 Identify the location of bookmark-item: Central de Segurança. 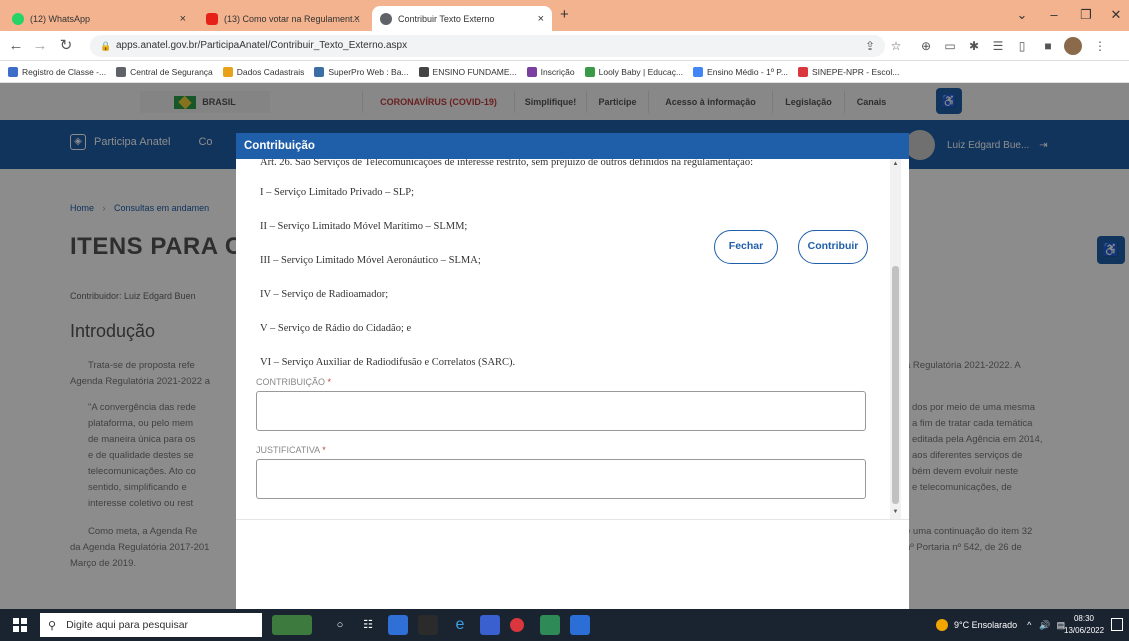
(164, 71).